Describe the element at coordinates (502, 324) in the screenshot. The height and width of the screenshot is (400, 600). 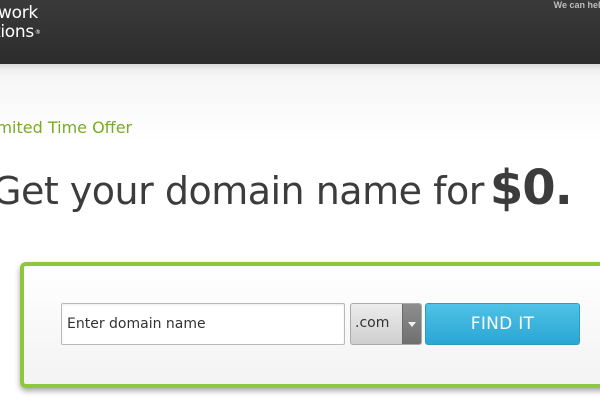
I see `find-it-button: FIND IT` at that location.